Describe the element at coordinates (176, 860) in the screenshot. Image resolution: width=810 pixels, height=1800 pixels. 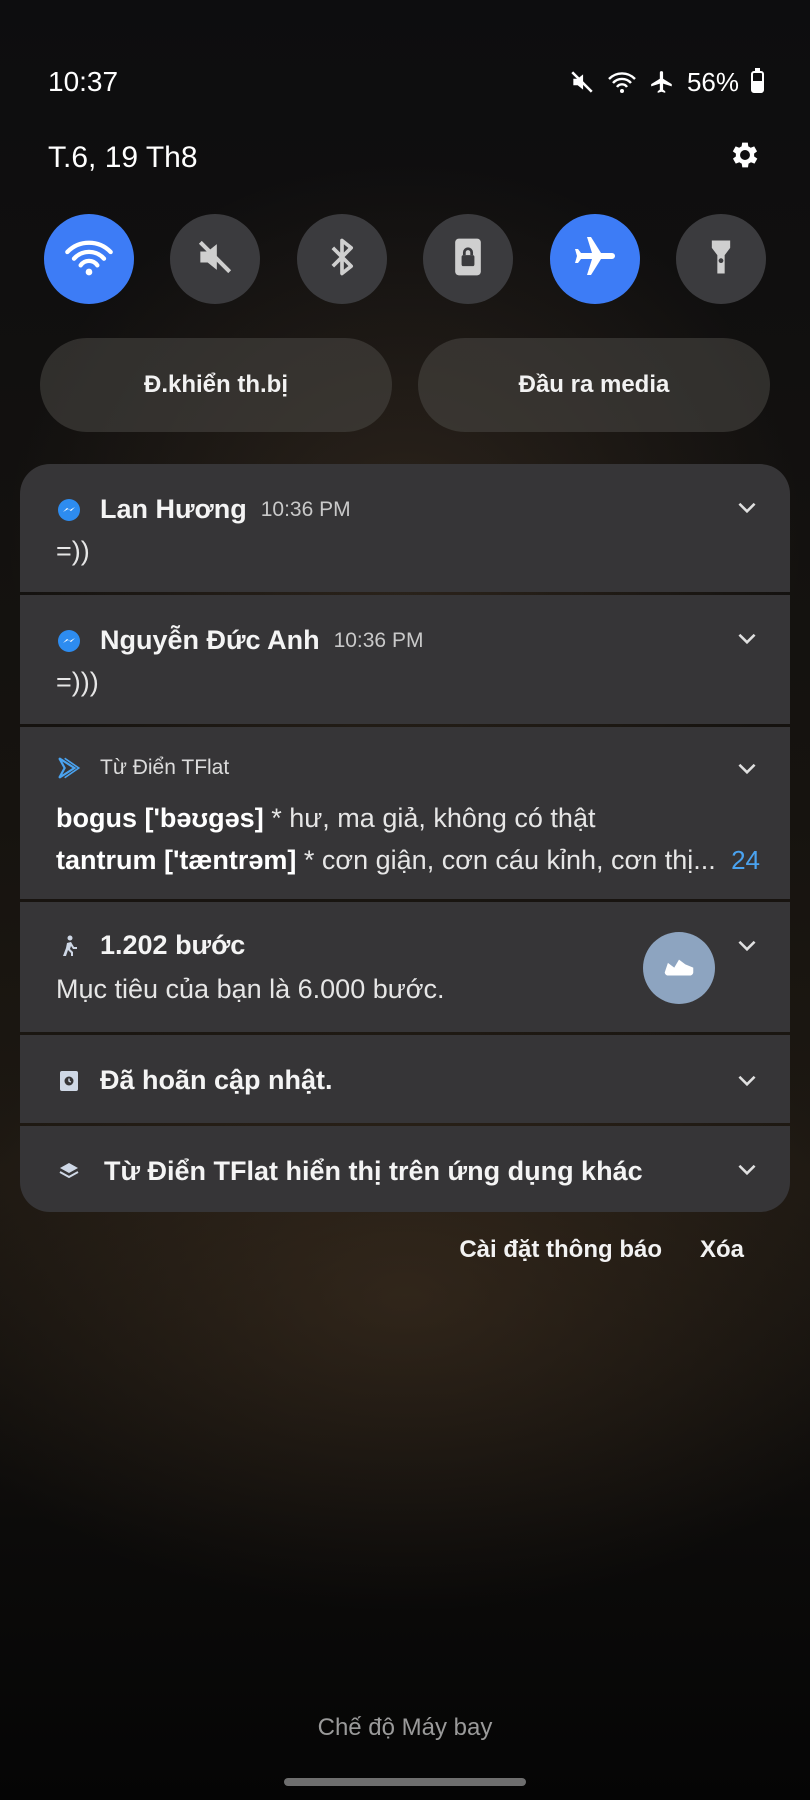
I see `dictionary-word-2: tantrum ['tæntrəm]` at that location.